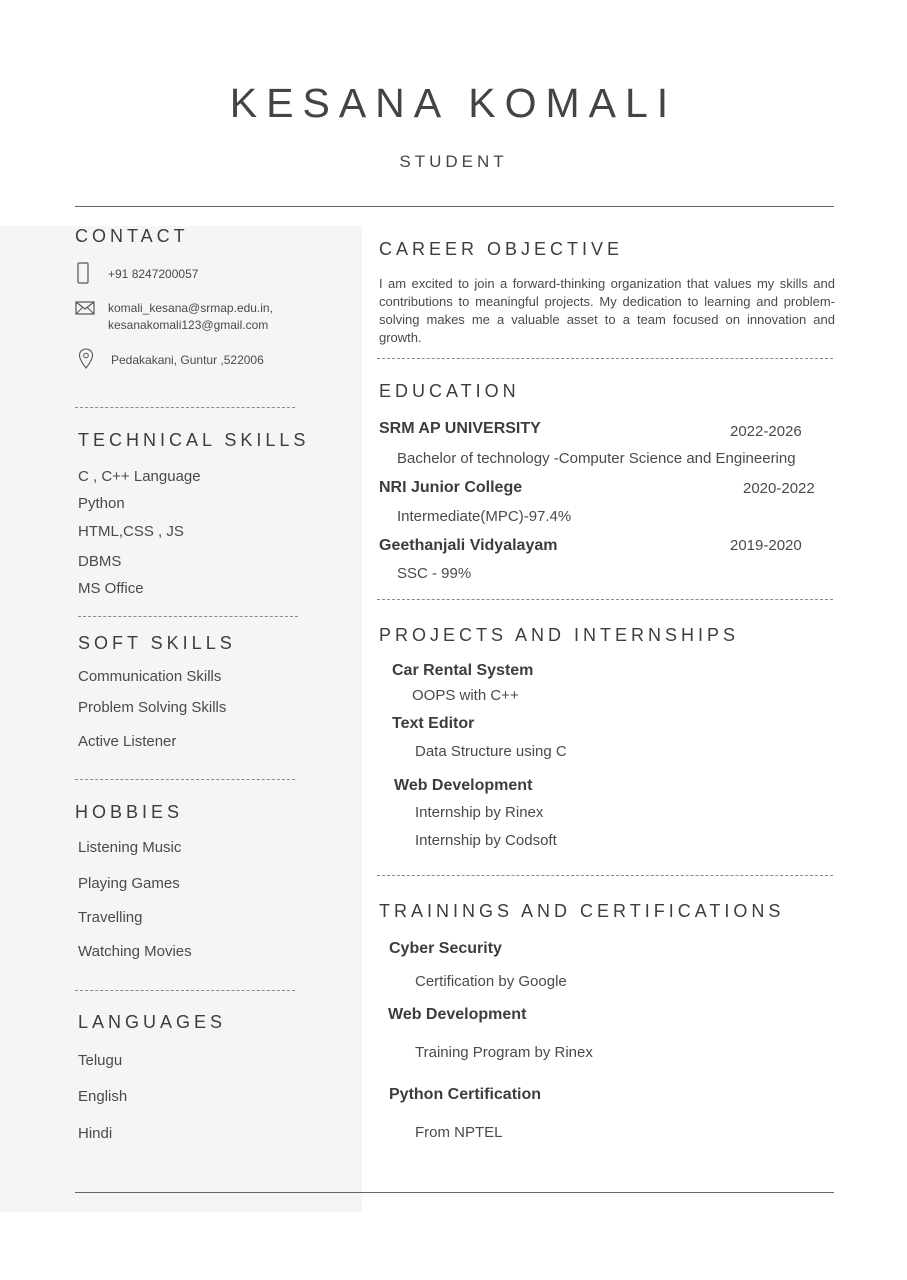 This screenshot has width=907, height=1280. I want to click on candidate-title: STUDENT, so click(453, 161).